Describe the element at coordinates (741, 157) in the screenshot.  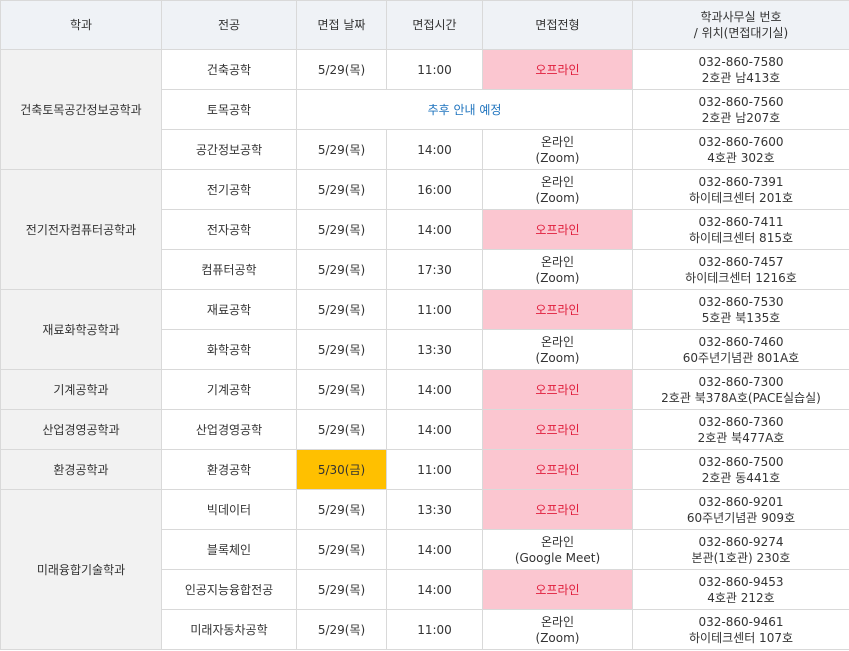
I see `location: 4호관 302호` at that location.